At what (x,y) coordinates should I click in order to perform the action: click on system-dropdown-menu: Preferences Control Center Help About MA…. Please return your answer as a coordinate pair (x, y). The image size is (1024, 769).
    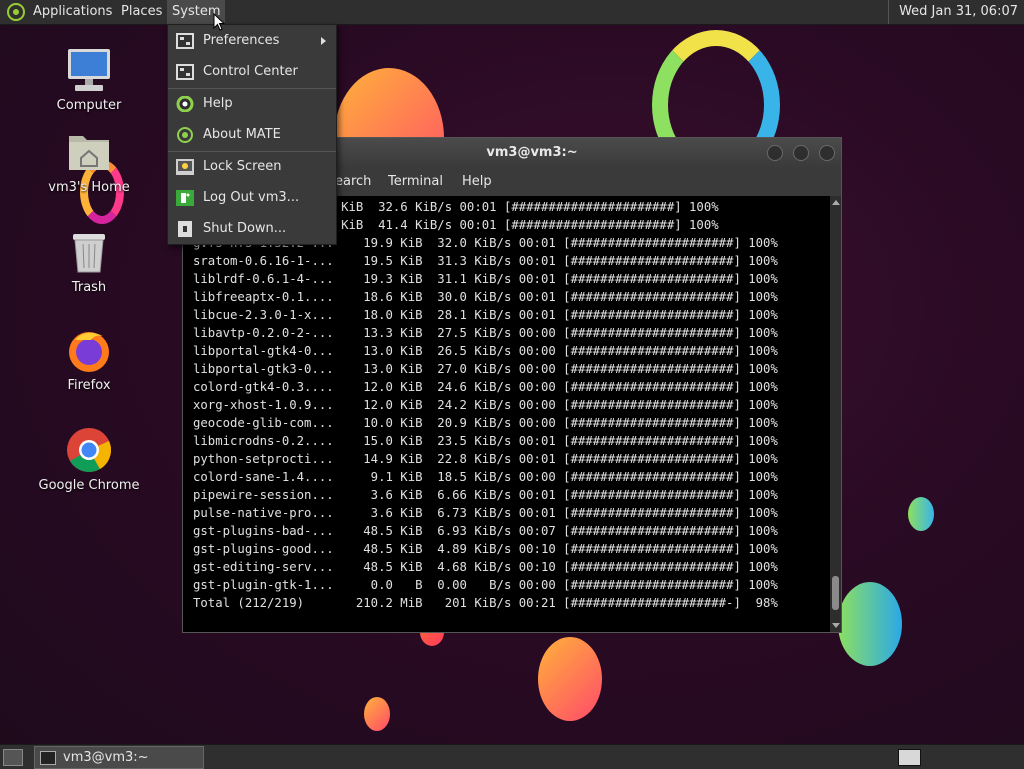
    Looking at the image, I should click on (252, 134).